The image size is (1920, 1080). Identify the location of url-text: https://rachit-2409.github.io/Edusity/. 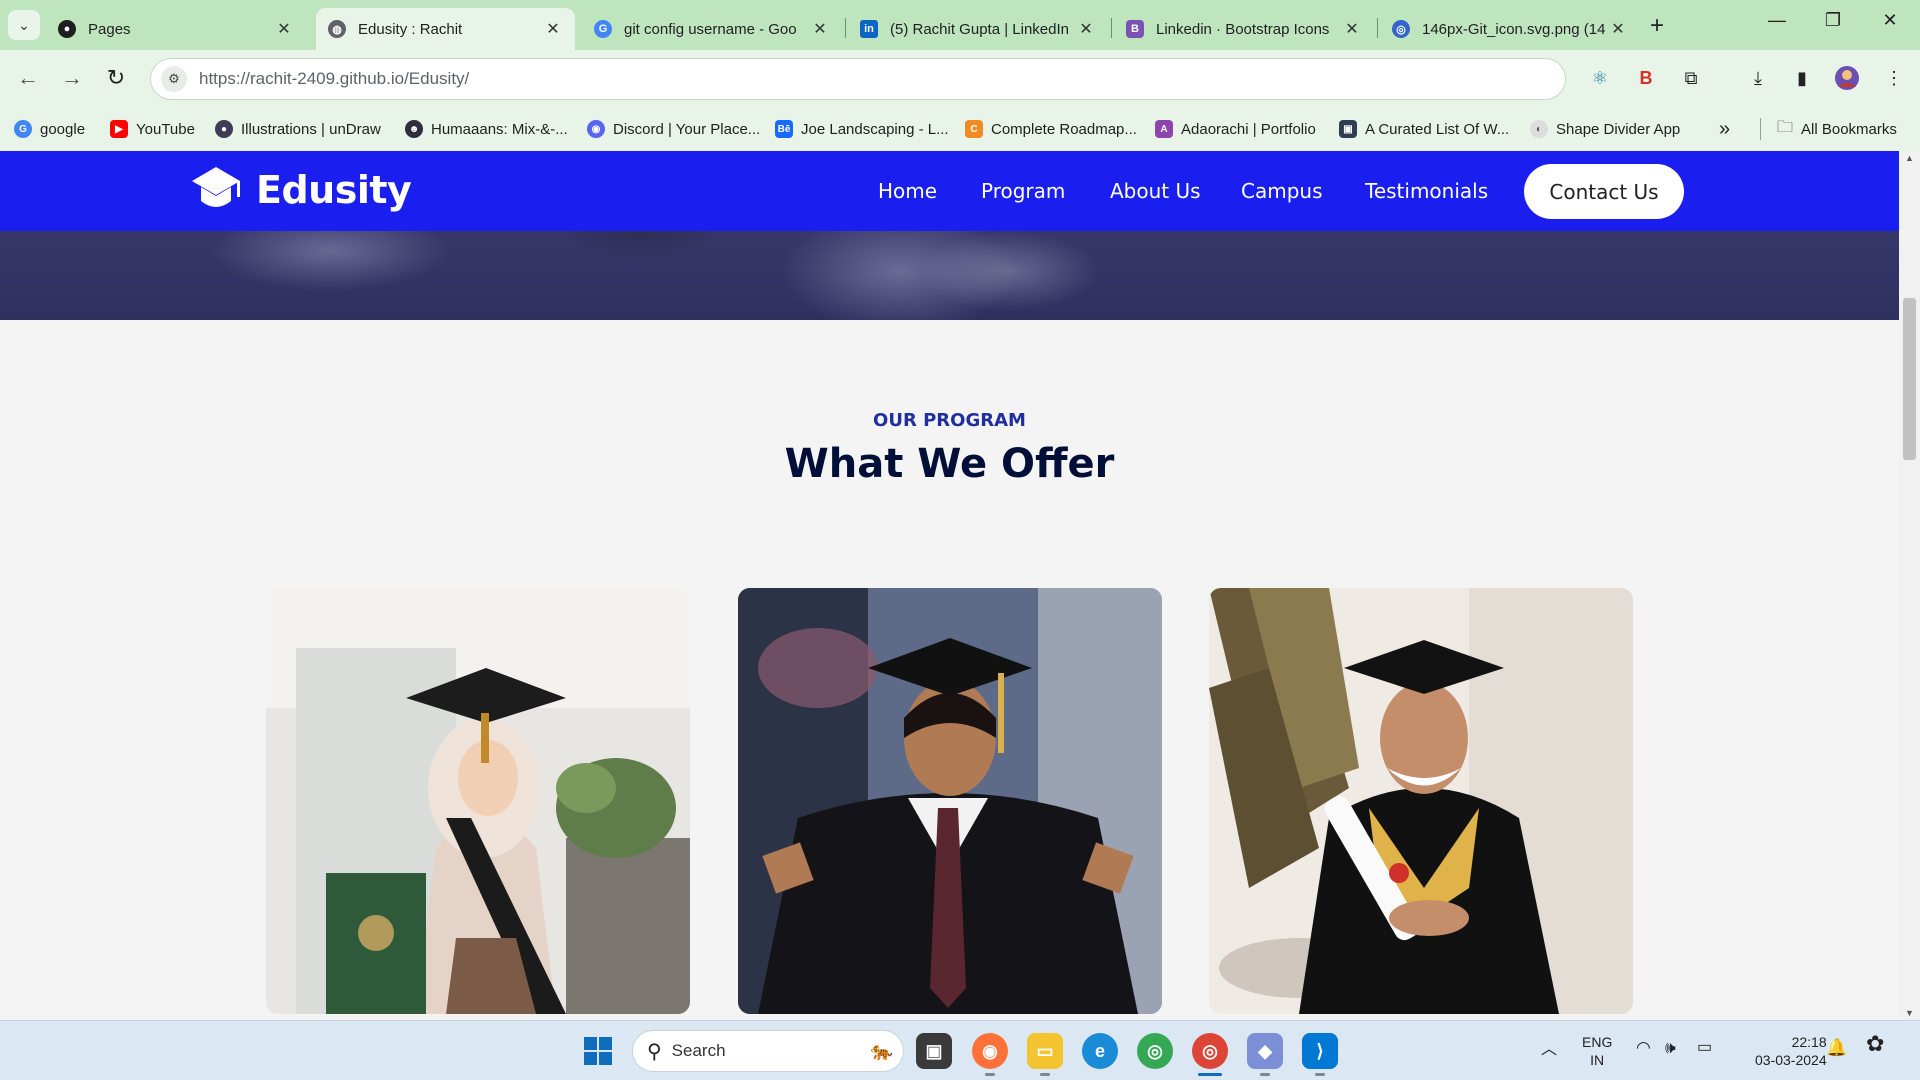
(334, 79).